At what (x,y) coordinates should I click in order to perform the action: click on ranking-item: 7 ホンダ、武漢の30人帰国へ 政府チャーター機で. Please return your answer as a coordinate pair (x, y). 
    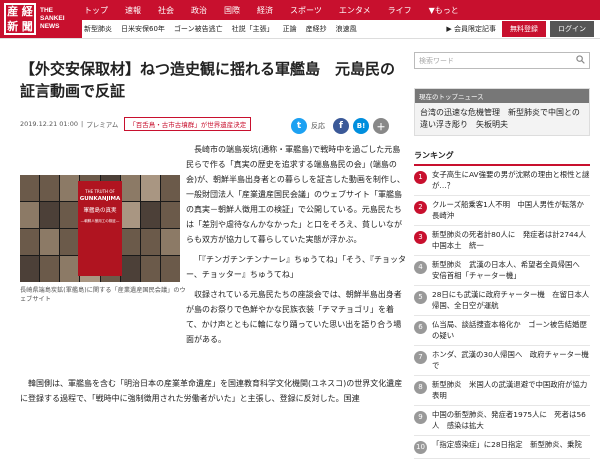
    Looking at the image, I should click on (502, 361).